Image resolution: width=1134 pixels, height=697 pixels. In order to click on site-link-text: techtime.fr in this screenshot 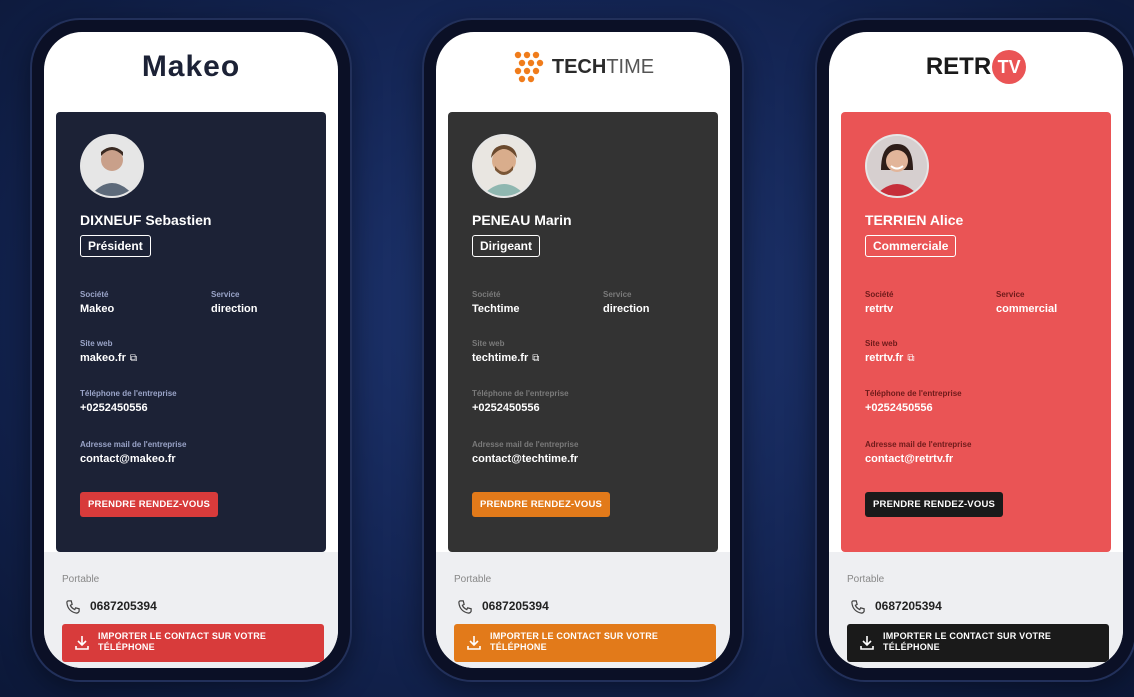, I will do `click(500, 358)`.